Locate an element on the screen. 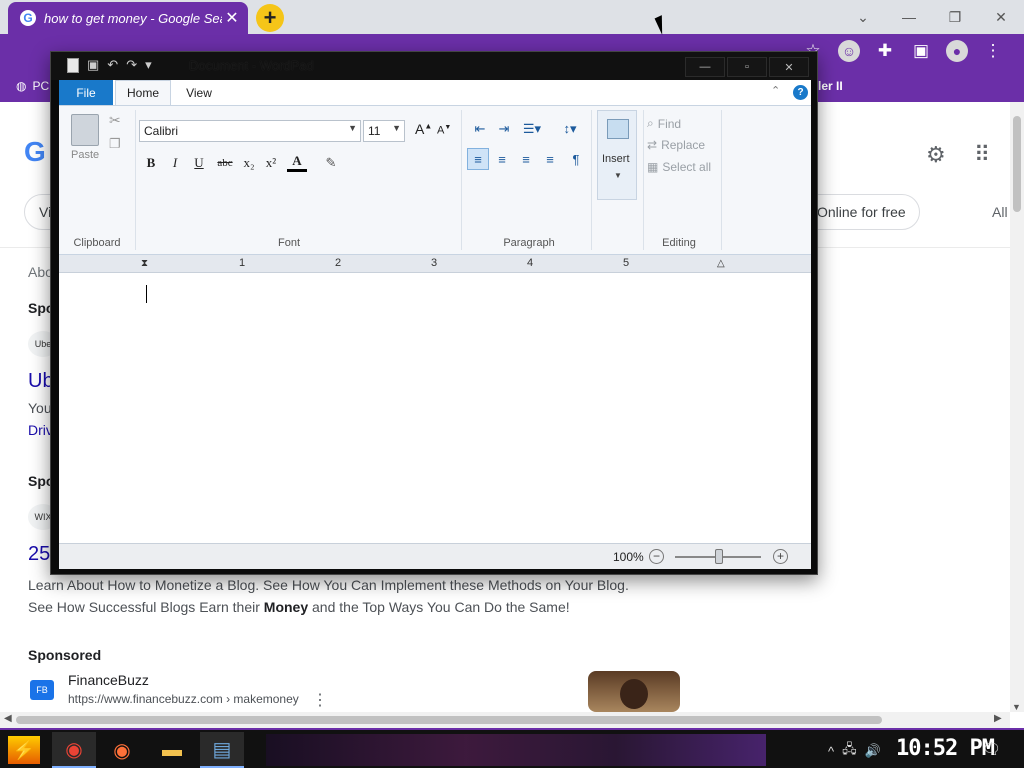 The width and height of the screenshot is (1024, 768). italic-button: I is located at coordinates (175, 163).